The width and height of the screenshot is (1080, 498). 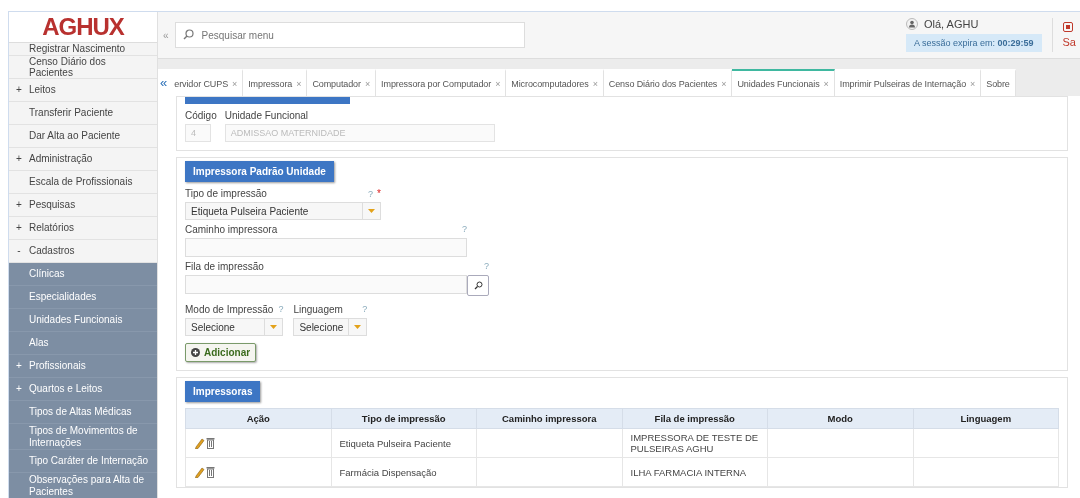 I want to click on column-header: Tipo de impressão, so click(x=404, y=418).